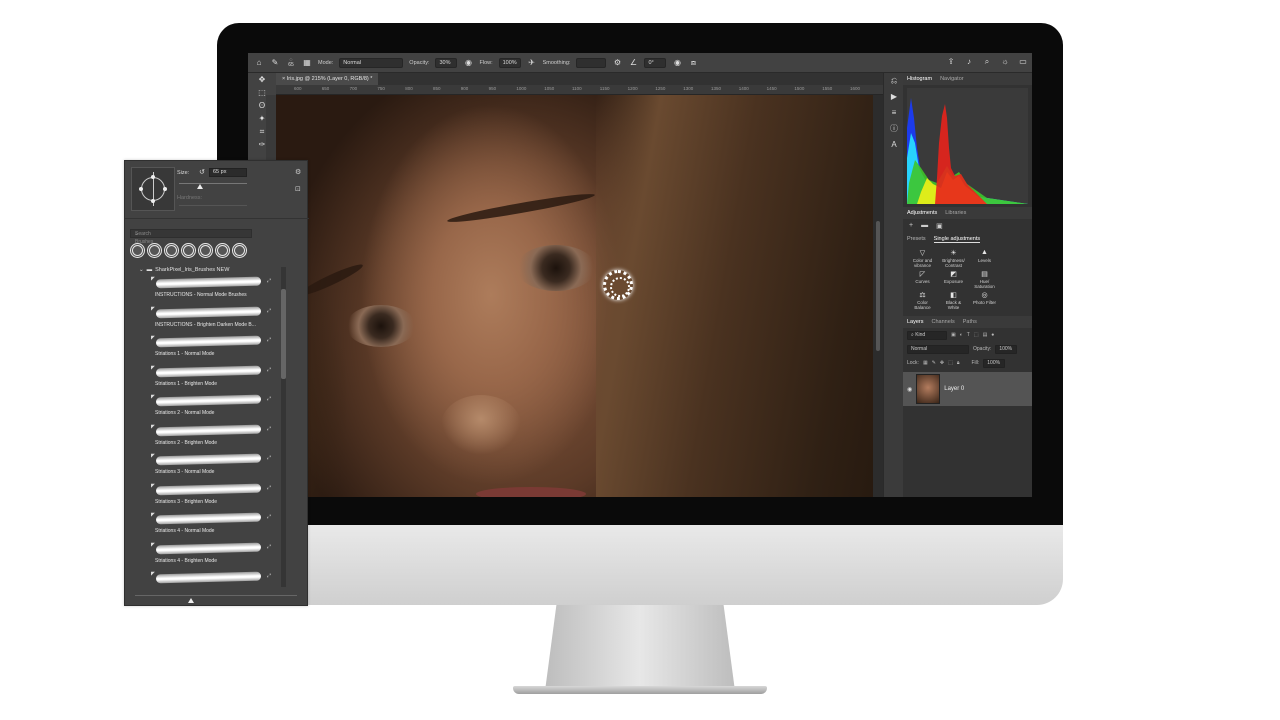 This screenshot has height=720, width=1280. Describe the element at coordinates (953, 300) in the screenshot. I see `adjustment-black-white: ◧ Black & White` at that location.